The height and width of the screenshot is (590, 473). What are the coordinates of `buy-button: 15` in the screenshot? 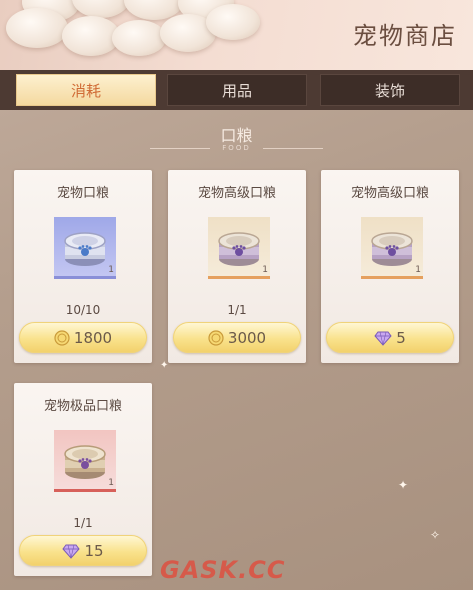 It's located at (83, 550).